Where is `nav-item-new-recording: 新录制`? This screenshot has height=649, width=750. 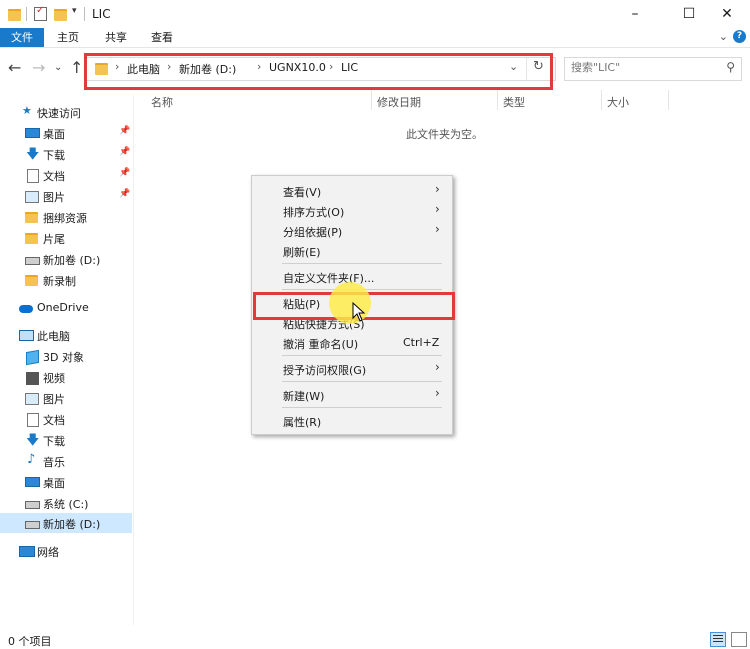
nav-item-new-recording: 新录制 is located at coordinates (66, 280).